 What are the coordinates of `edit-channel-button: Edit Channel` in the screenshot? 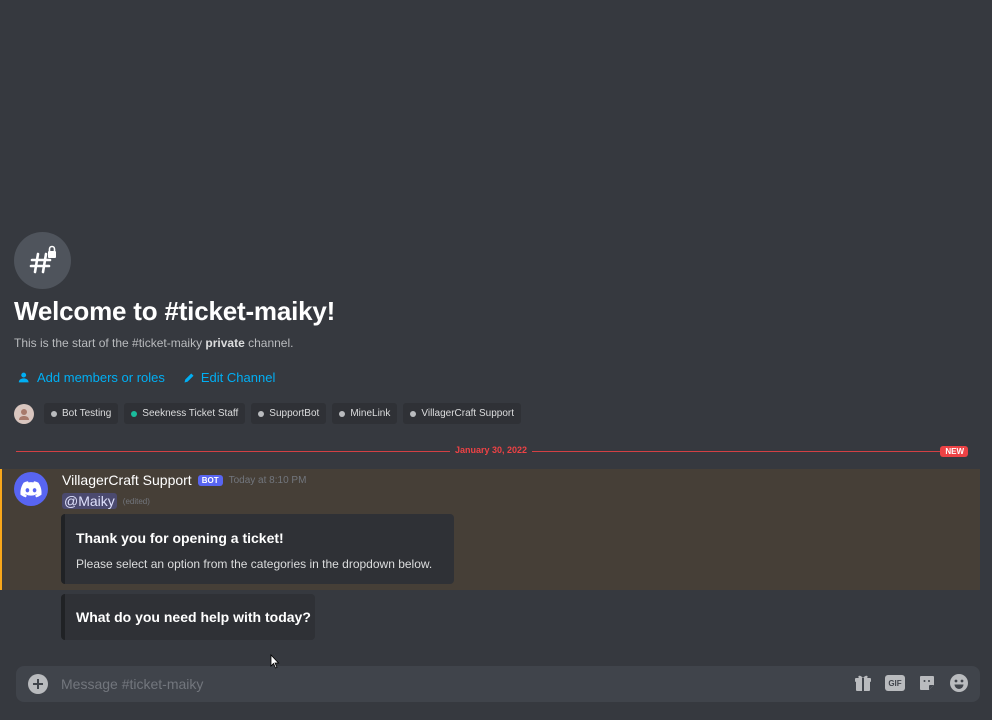 It's located at (229, 377).